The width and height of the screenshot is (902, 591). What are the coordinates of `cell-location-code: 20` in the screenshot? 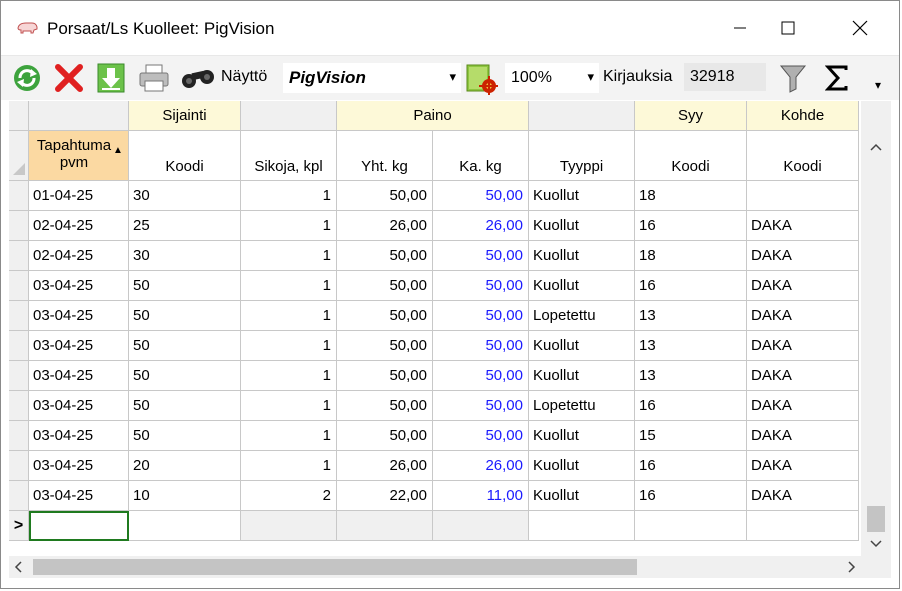 It's located at (185, 466).